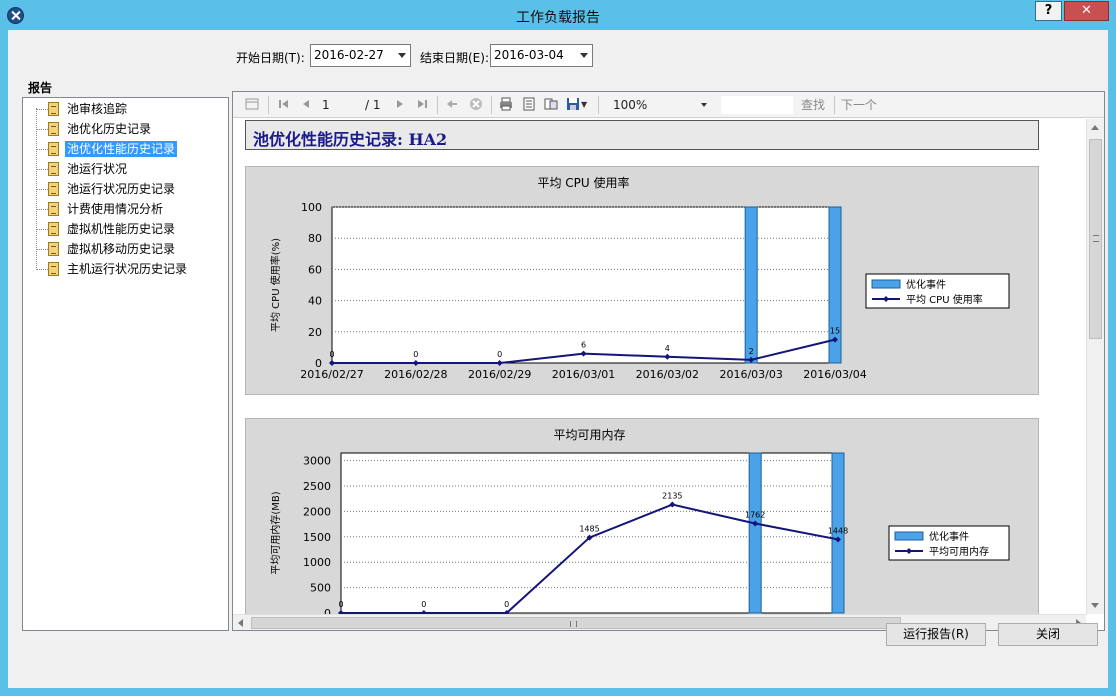 This screenshot has height=696, width=1116. What do you see at coordinates (125, 249) in the screenshot?
I see `tree-item: 虚拟机移动历史记录` at bounding box center [125, 249].